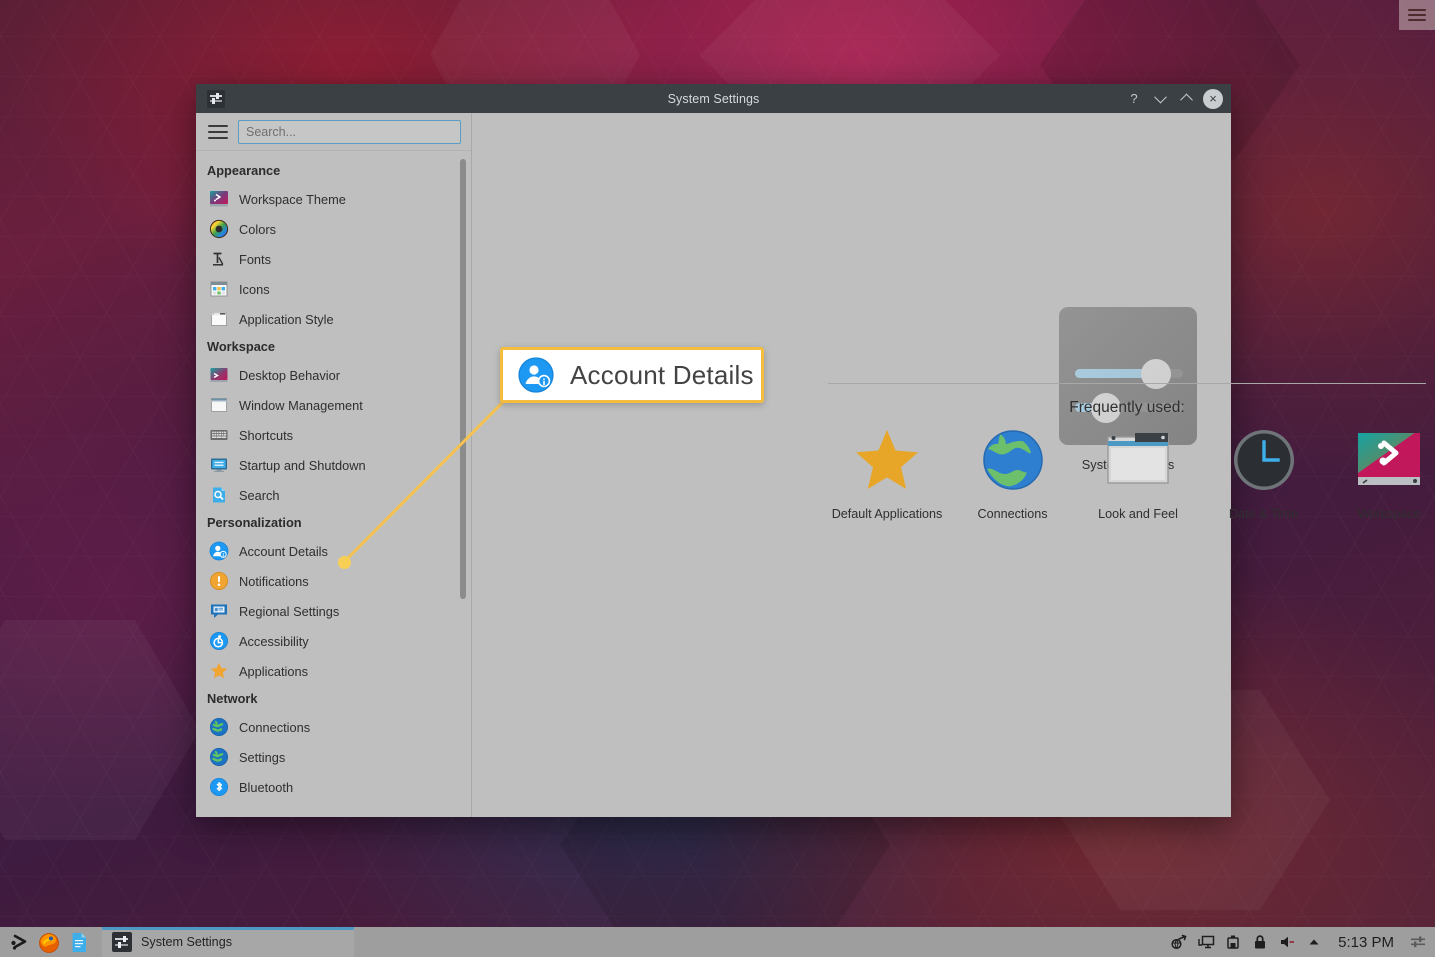 The width and height of the screenshot is (1435, 957). What do you see at coordinates (1418, 942) in the screenshot?
I see `panel-toolbox-icon` at bounding box center [1418, 942].